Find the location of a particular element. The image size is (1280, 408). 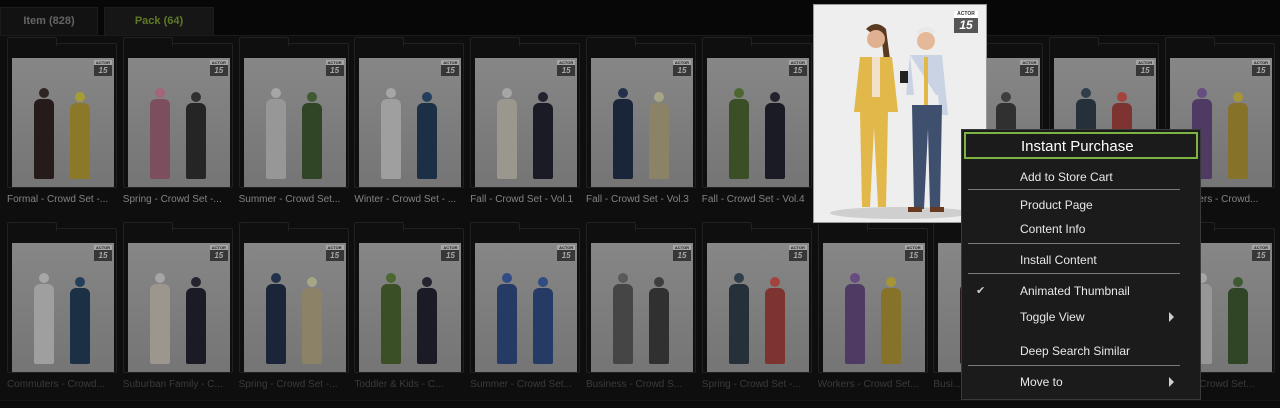

animated-thumbnail-item: ✔ Animated Thumbnail is located at coordinates (1081, 291).